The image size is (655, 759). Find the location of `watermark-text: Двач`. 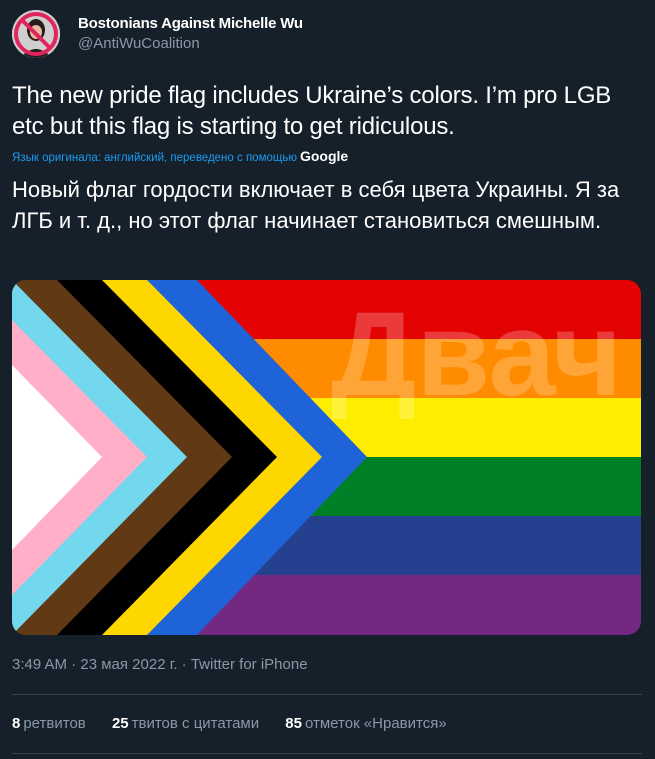

watermark-text: Двач is located at coordinates (476, 354).